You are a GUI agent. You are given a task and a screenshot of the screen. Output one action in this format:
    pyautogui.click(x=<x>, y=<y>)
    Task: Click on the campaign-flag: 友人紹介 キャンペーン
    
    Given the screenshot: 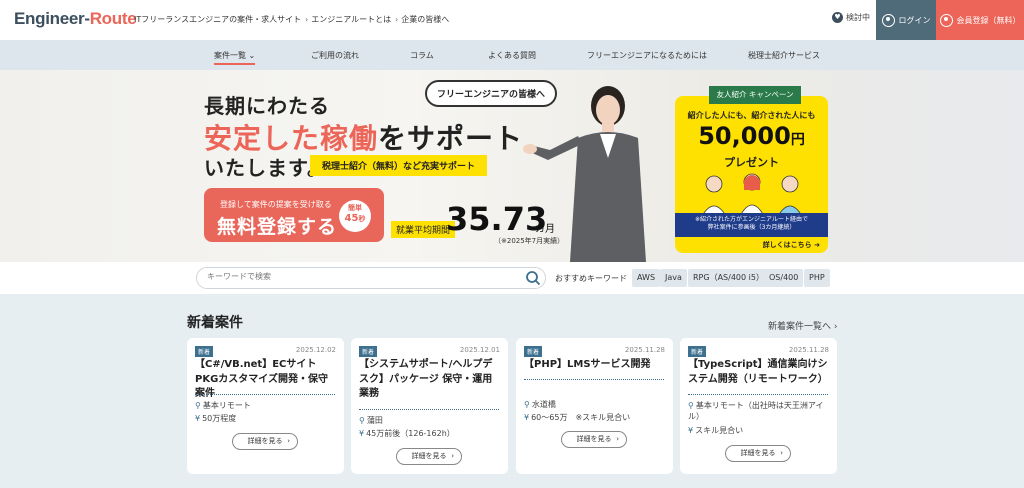 What is the action you would take?
    pyautogui.click(x=755, y=95)
    